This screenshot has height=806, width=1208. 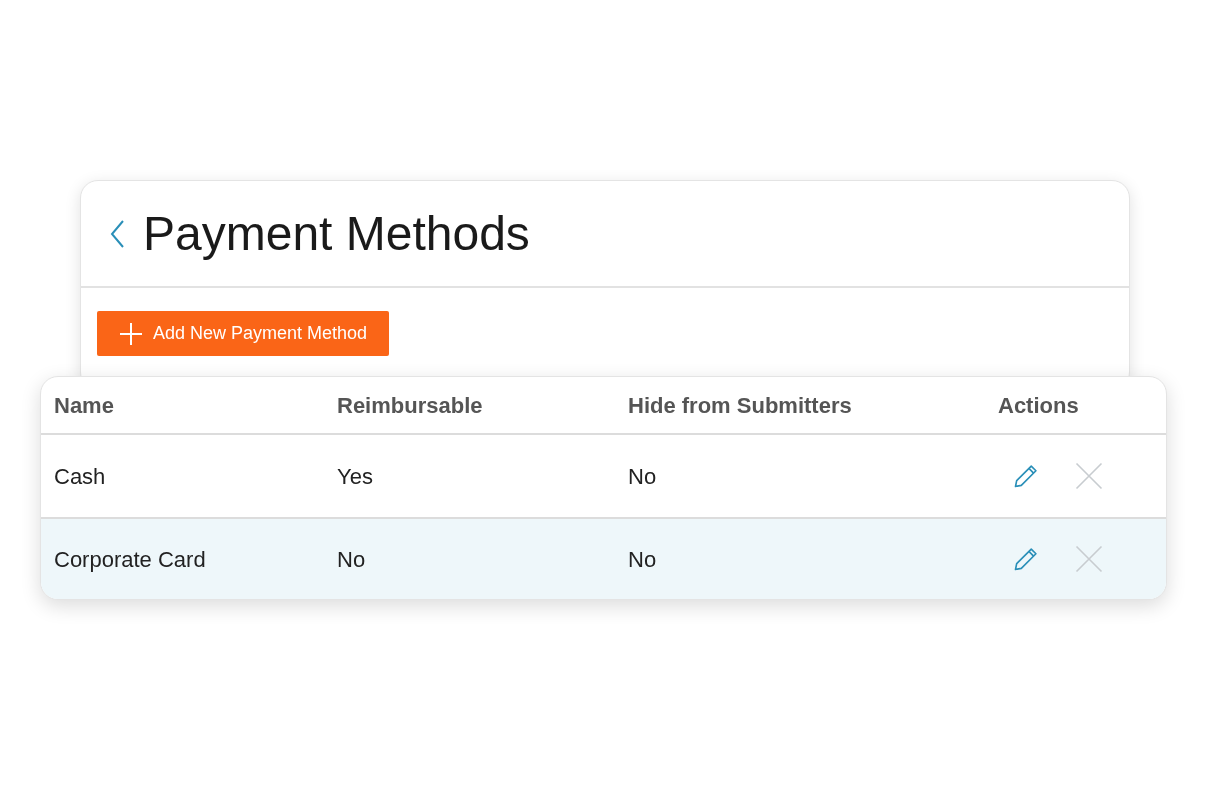 I want to click on table-cell: Cash, so click(x=80, y=476).